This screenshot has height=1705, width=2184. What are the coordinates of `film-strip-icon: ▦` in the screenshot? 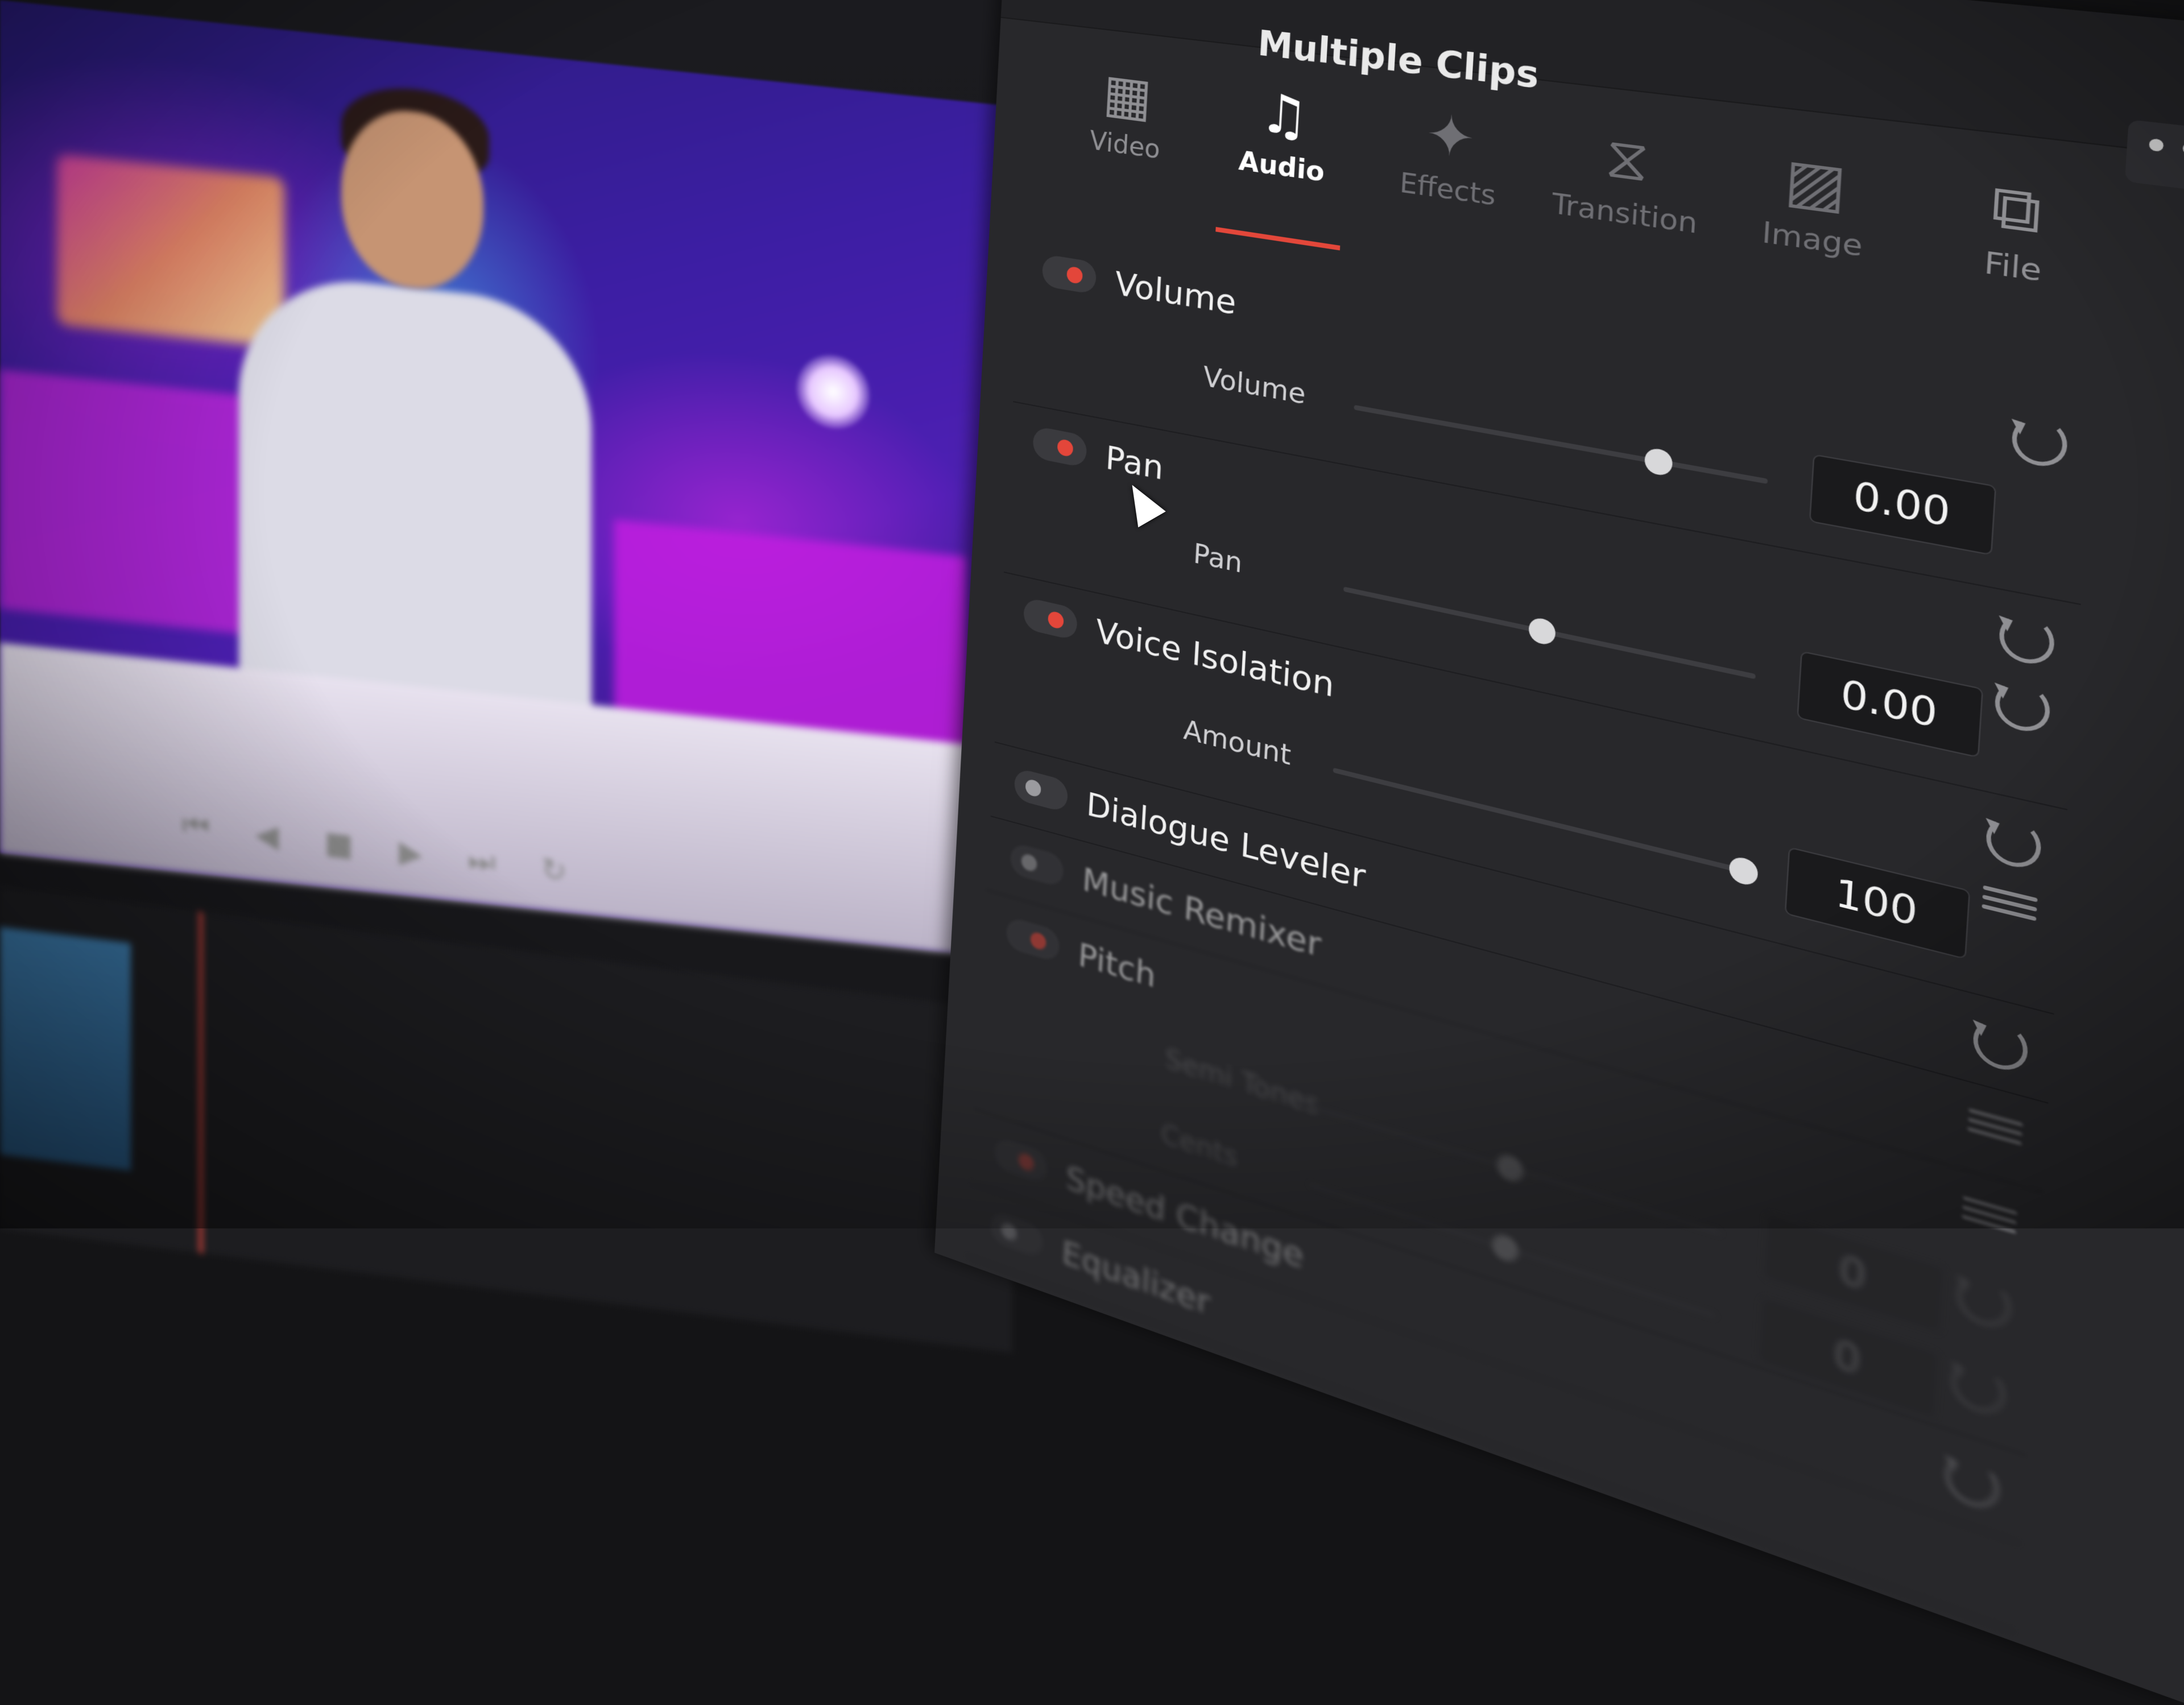 It's located at (1127, 95).